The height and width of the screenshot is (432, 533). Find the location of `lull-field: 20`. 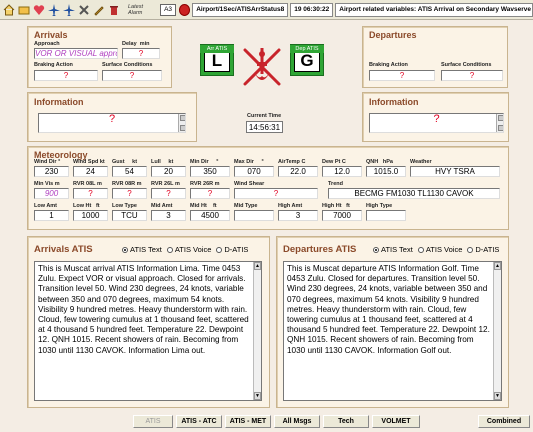

lull-field: 20 is located at coordinates (168, 171).